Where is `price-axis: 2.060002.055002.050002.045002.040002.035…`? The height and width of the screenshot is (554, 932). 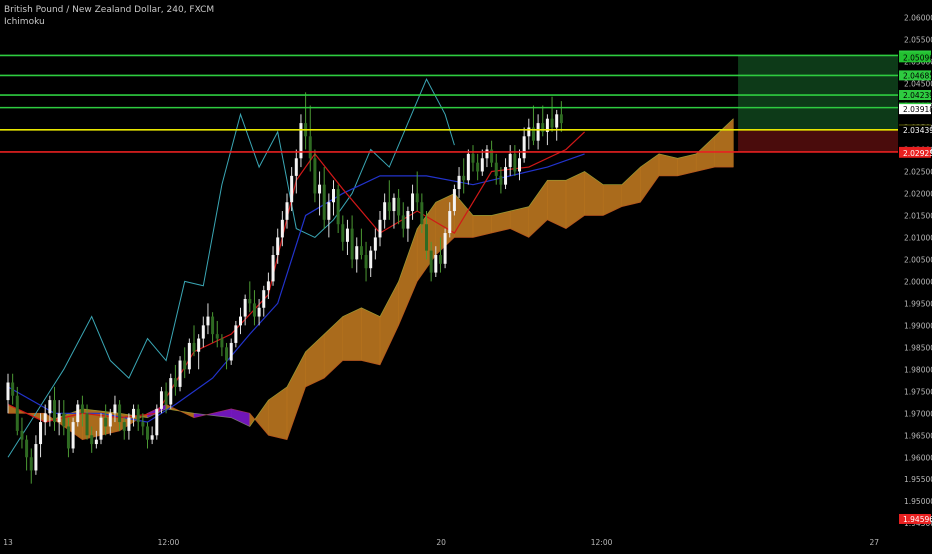 price-axis: 2.060002.055002.050002.045002.040002.035… is located at coordinates (915, 275).